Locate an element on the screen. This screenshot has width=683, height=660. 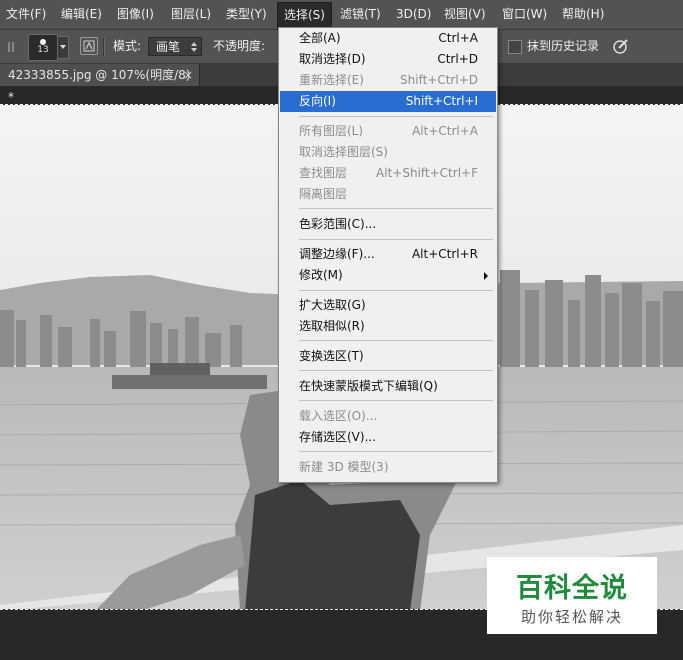
menu-item-select-all: 全部(A) Ctrl+A is located at coordinates (388, 38).